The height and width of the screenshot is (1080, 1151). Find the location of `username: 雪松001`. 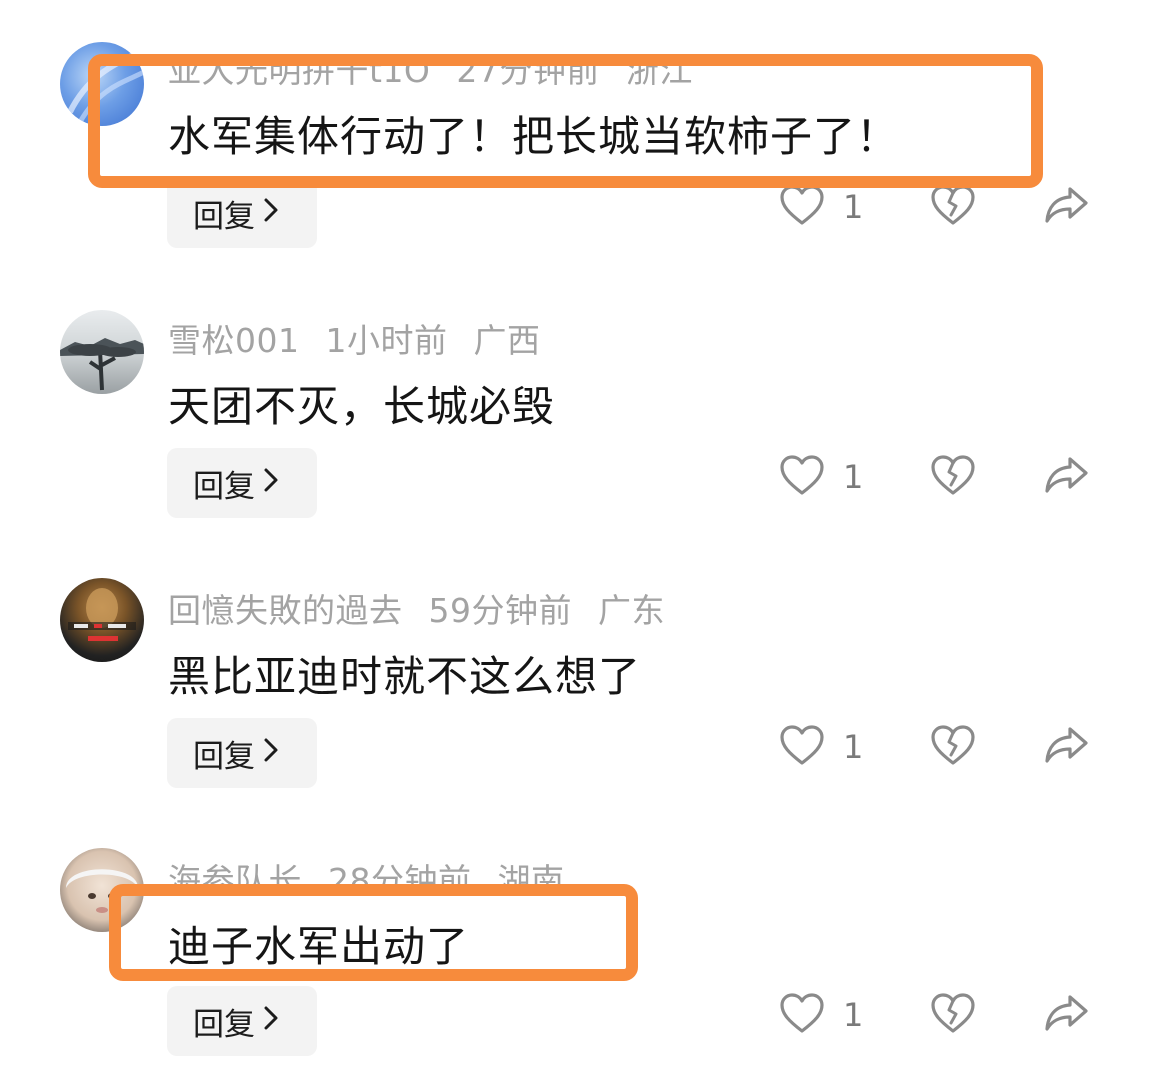

username: 雪松001 is located at coordinates (234, 340).